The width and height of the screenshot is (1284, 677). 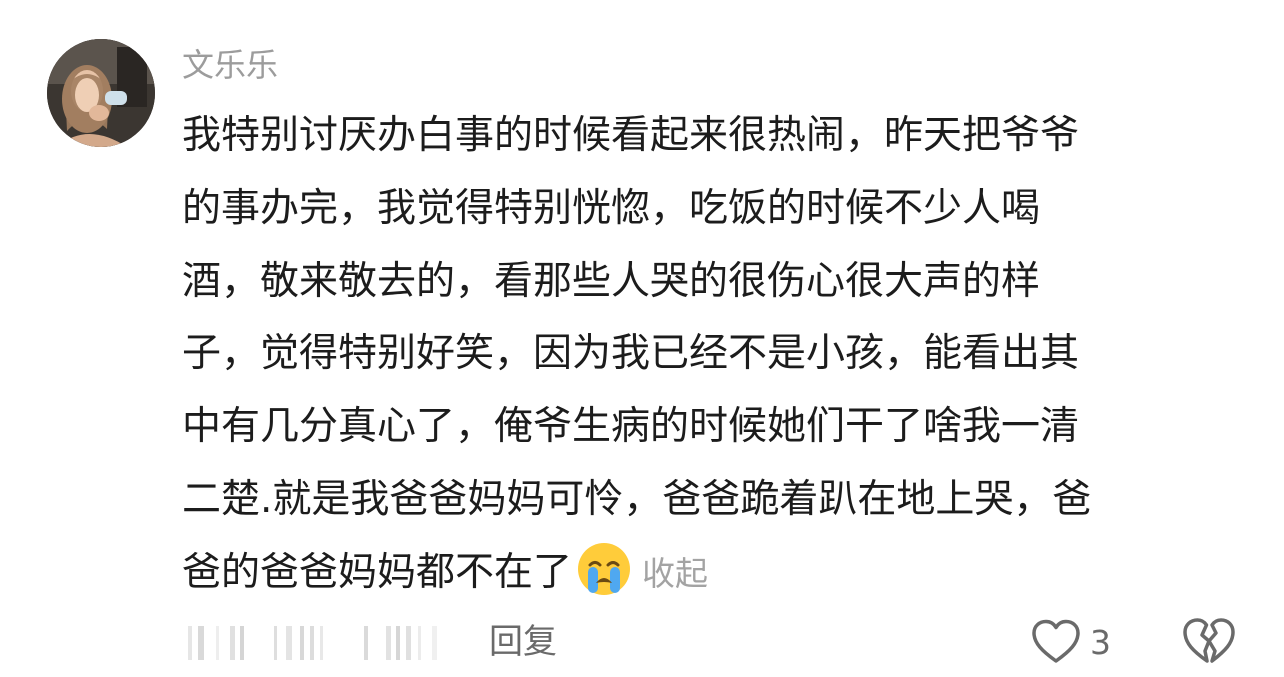 I want to click on dislike-button, so click(x=1209, y=642).